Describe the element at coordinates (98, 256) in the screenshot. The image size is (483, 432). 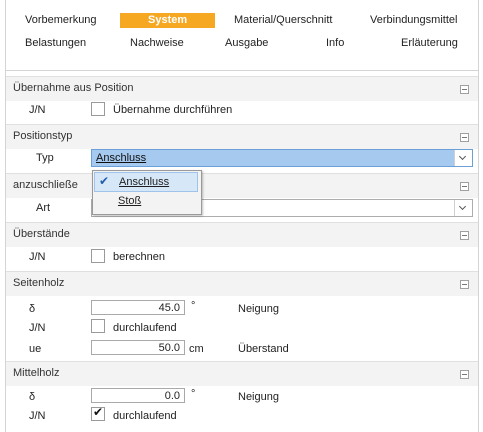
I see `berechnen-checkbox` at that location.